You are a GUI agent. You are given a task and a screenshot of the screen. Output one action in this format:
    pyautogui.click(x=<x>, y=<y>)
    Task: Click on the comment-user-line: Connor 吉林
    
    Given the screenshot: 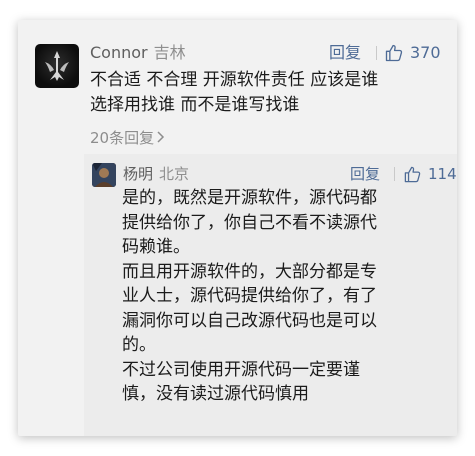 What is the action you would take?
    pyautogui.click(x=138, y=53)
    